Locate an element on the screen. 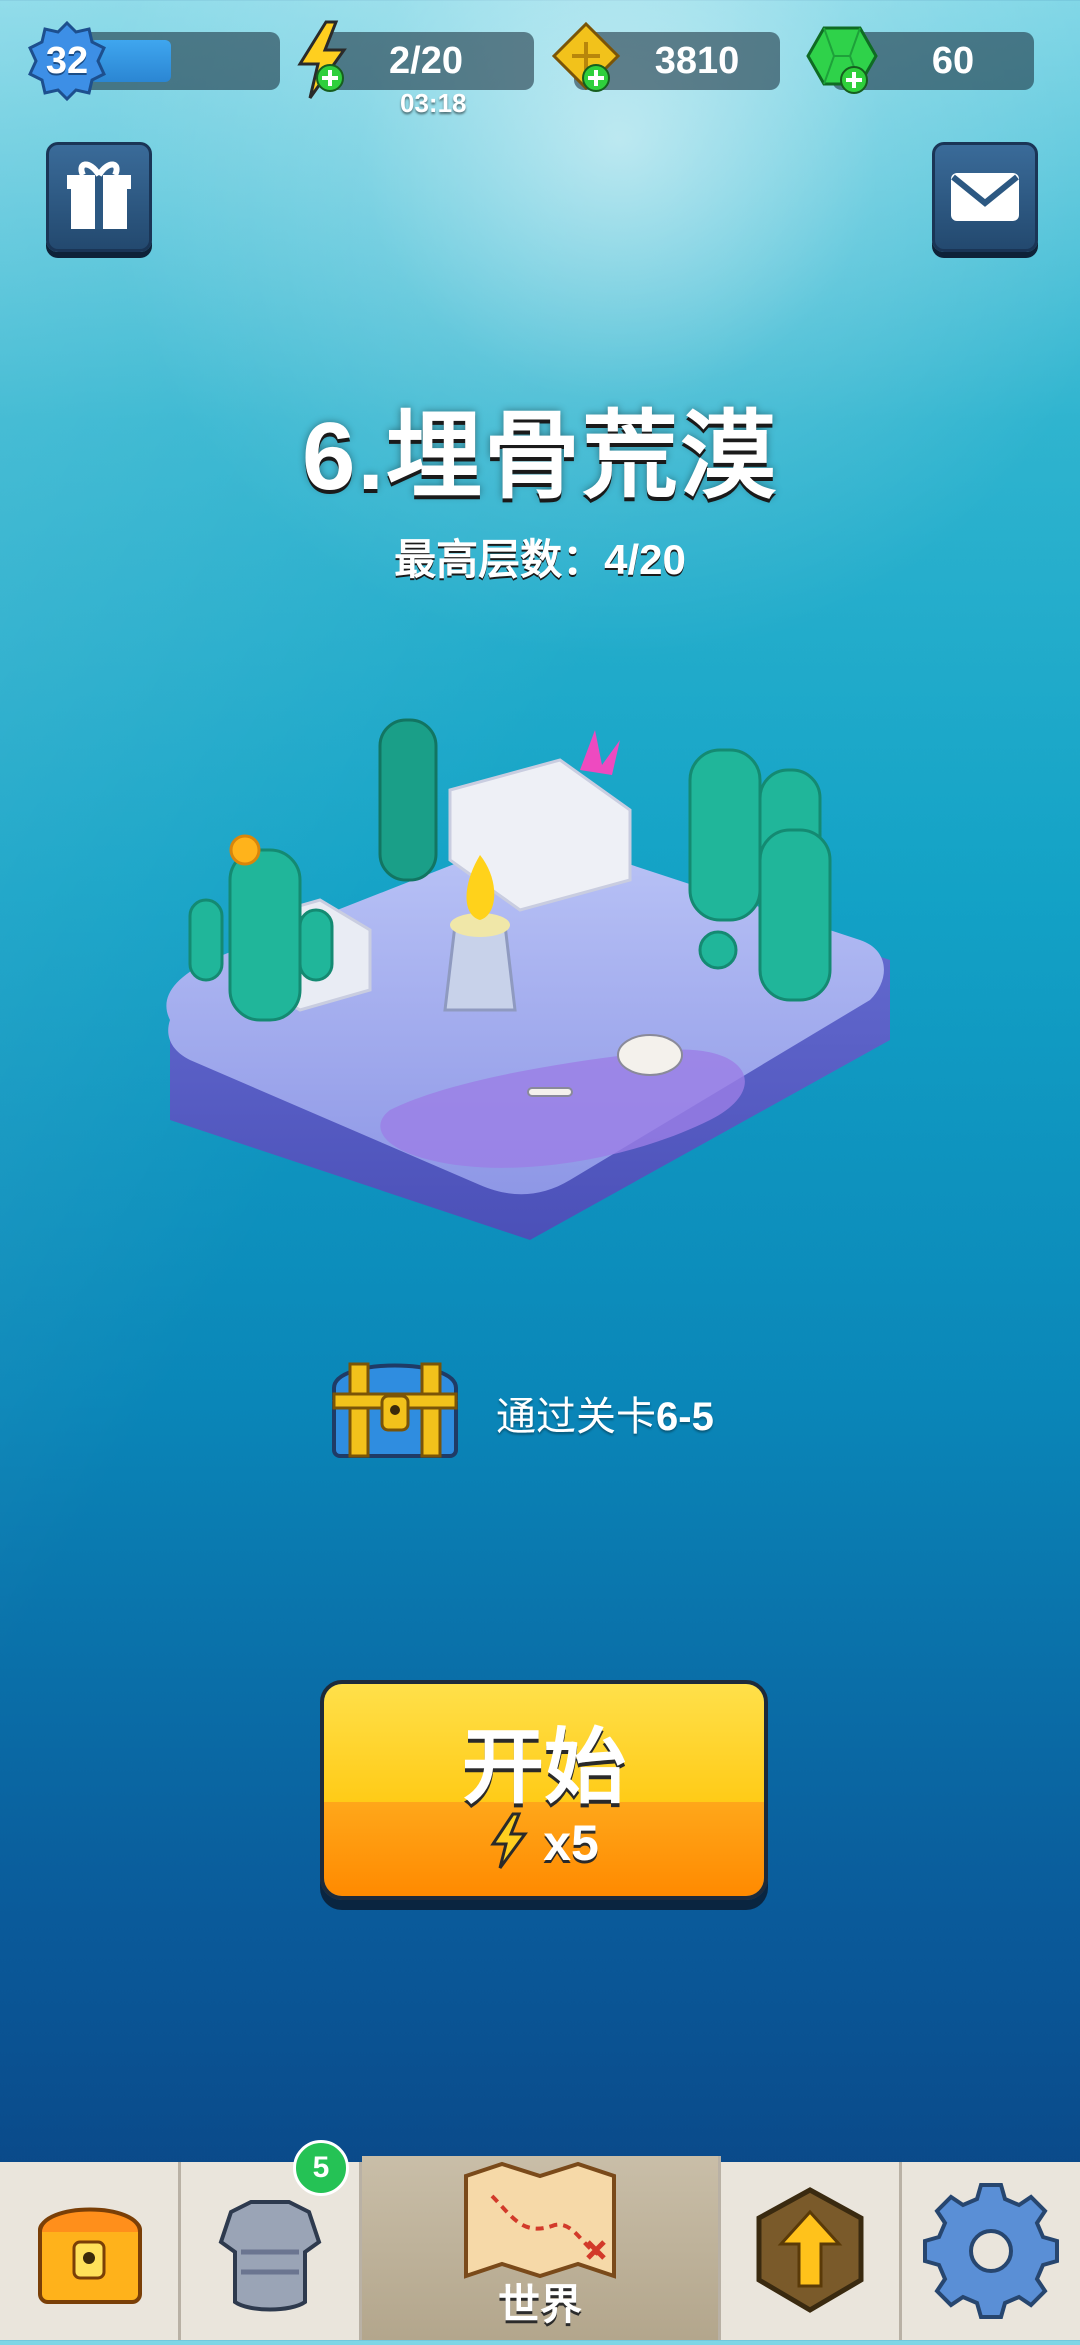 The width and height of the screenshot is (1080, 2345). stage-title: 6.埋骨荒漠 is located at coordinates (540, 456).